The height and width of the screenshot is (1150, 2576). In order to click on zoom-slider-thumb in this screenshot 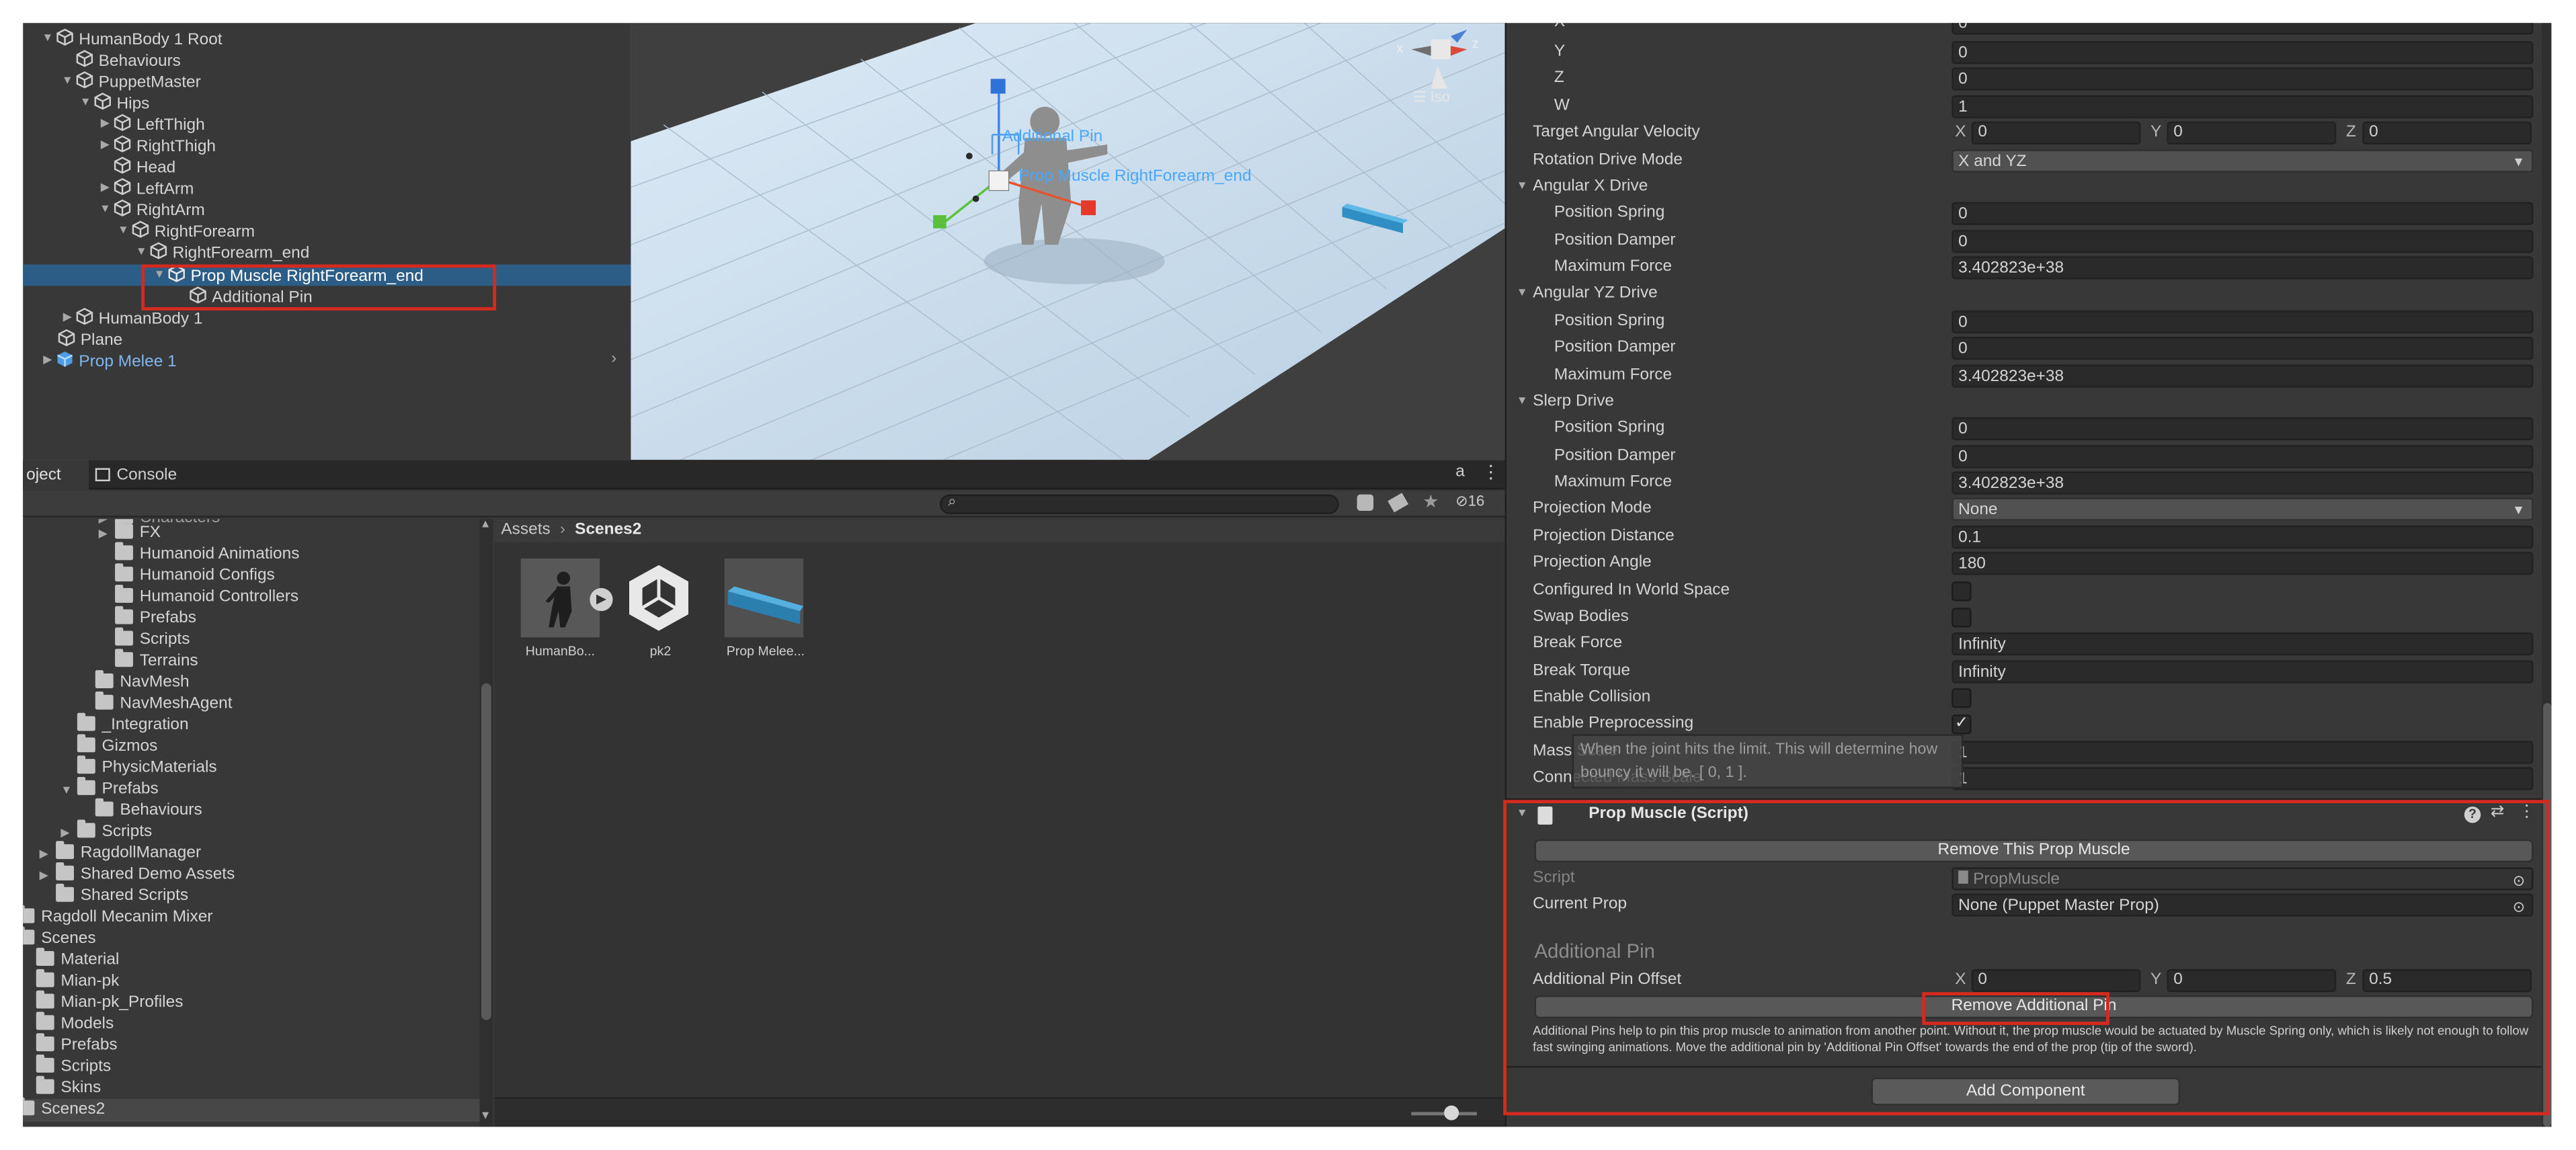, I will do `click(1451, 1112)`.